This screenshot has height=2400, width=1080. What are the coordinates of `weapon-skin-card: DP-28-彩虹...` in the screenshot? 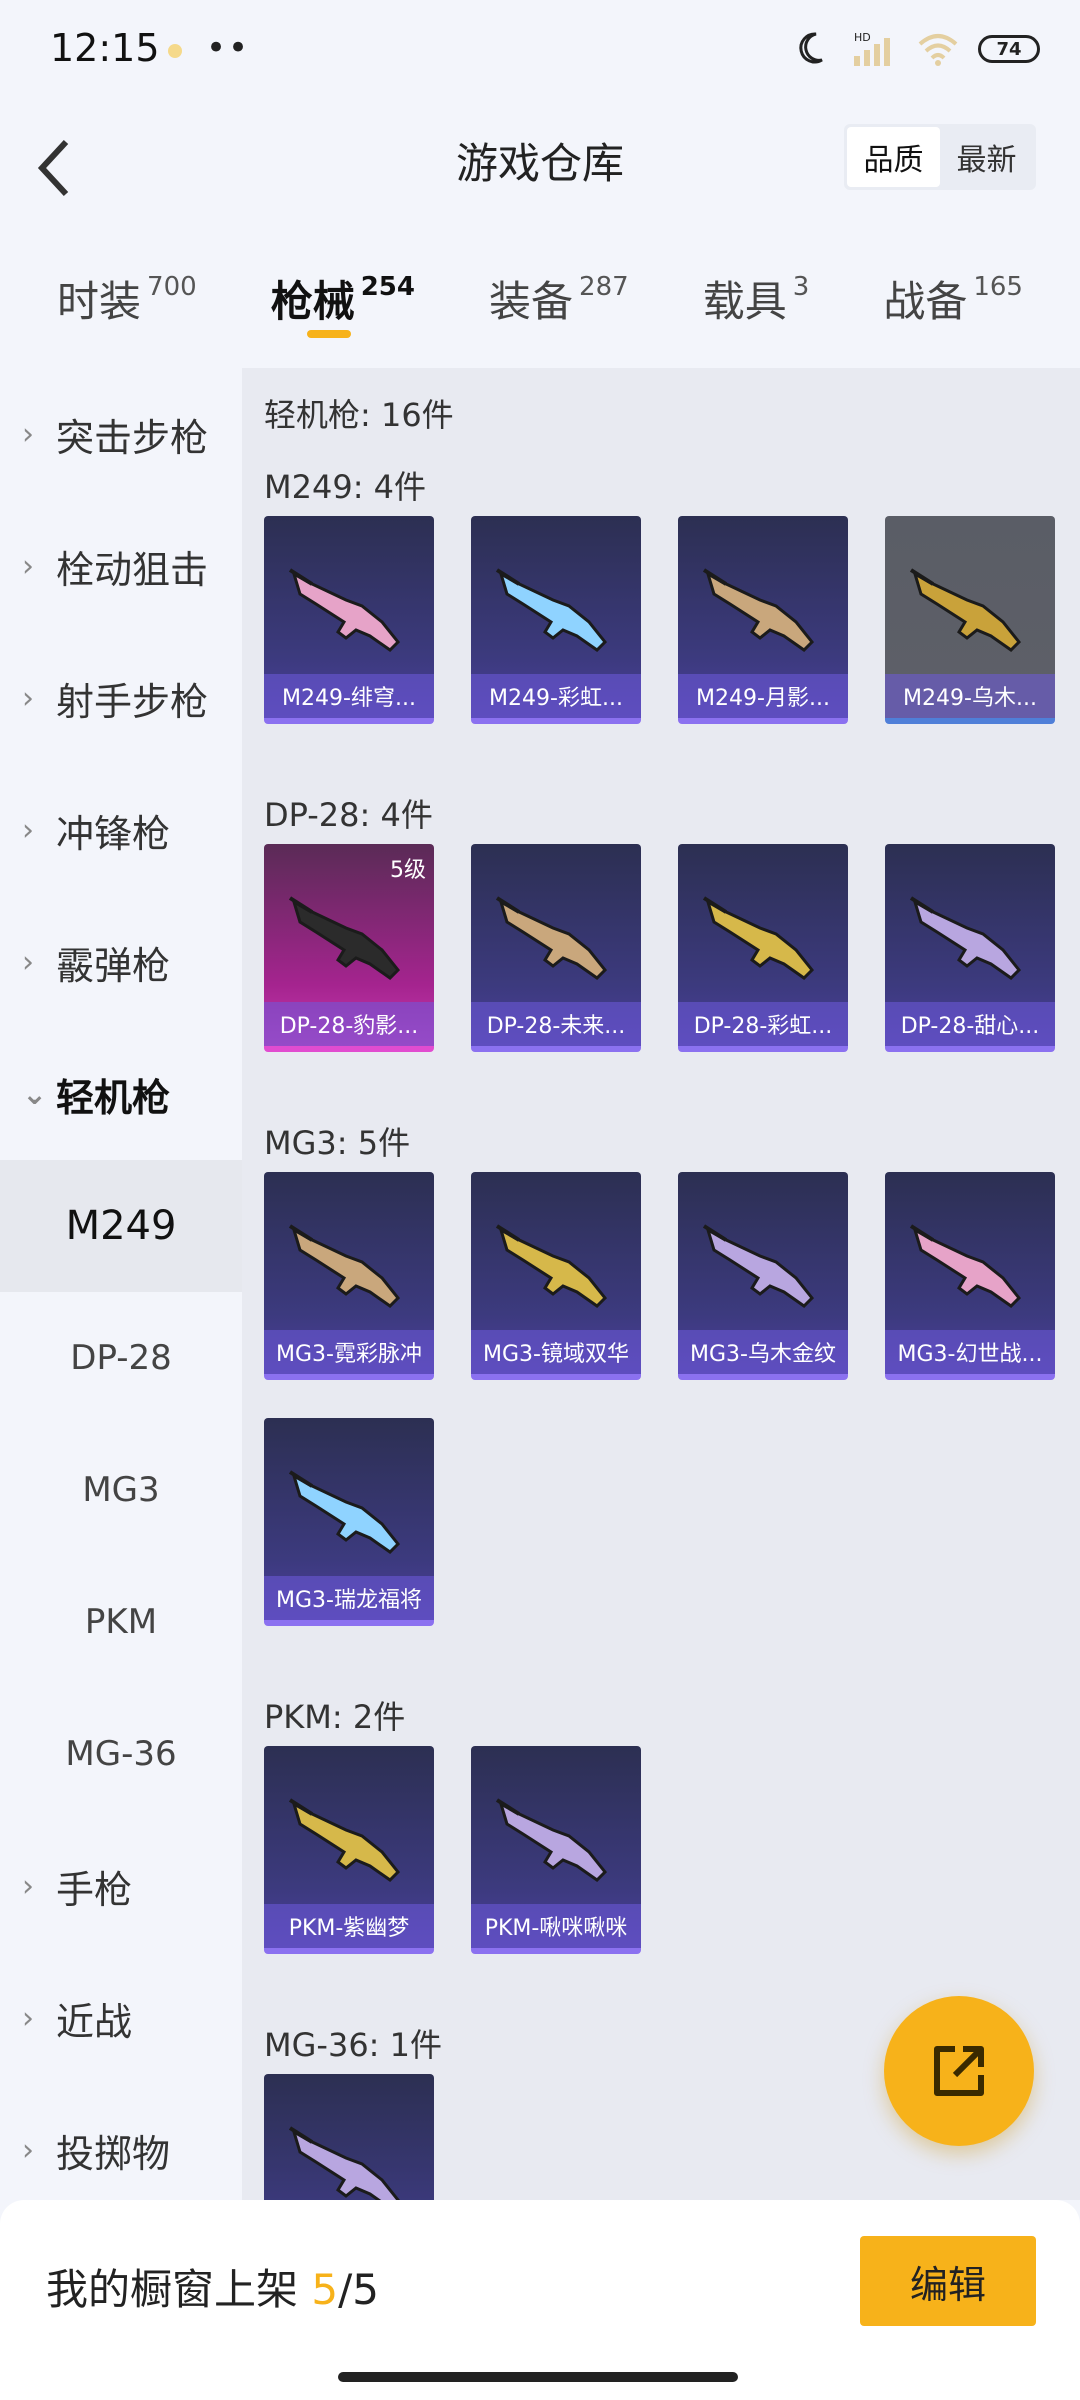 It's located at (763, 948).